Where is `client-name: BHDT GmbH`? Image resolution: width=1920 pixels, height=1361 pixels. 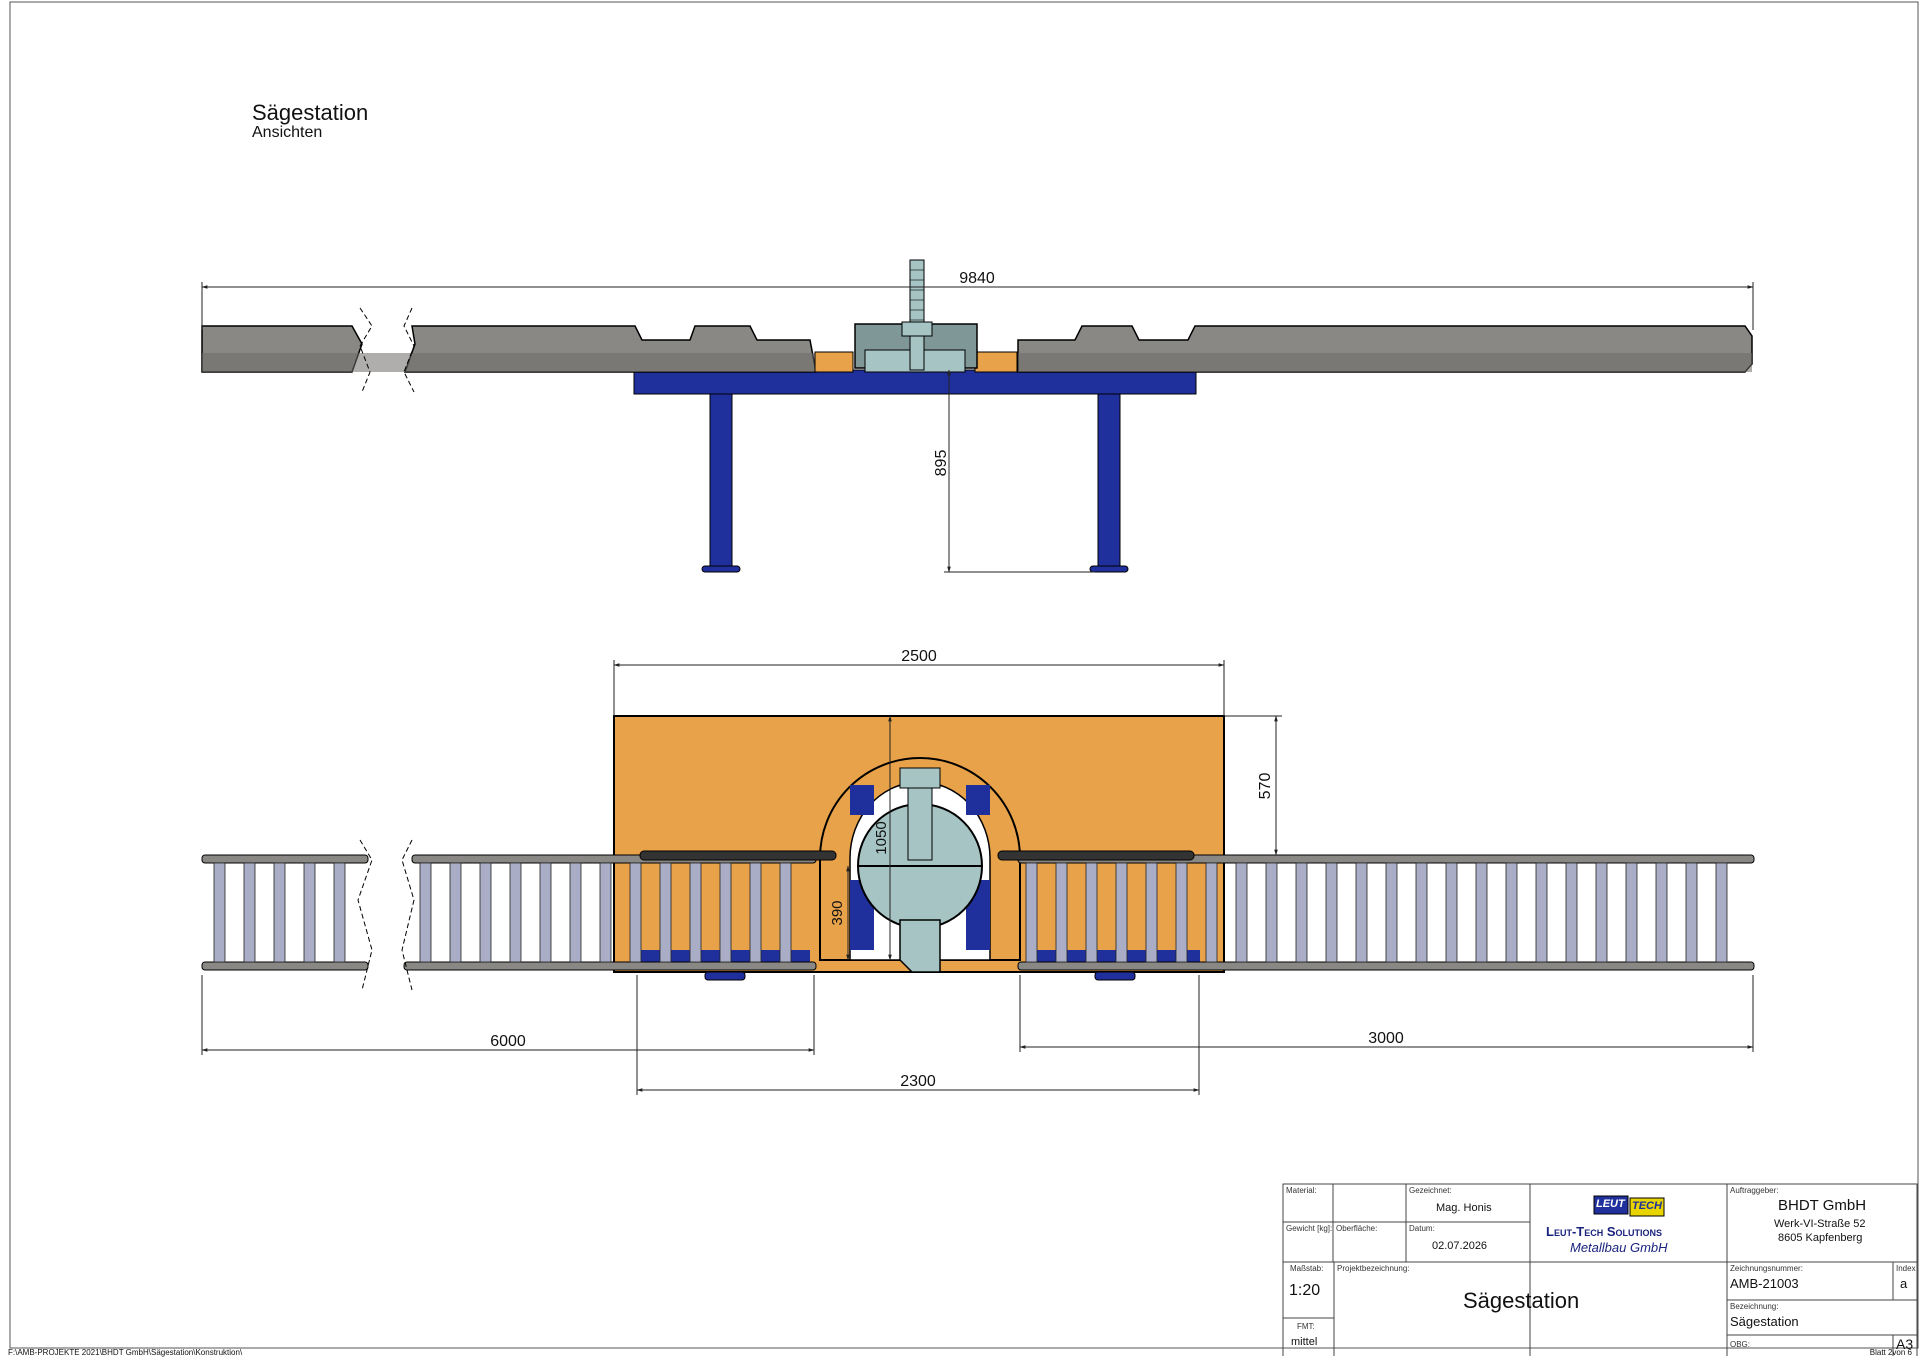
client-name: BHDT GmbH is located at coordinates (1822, 1205).